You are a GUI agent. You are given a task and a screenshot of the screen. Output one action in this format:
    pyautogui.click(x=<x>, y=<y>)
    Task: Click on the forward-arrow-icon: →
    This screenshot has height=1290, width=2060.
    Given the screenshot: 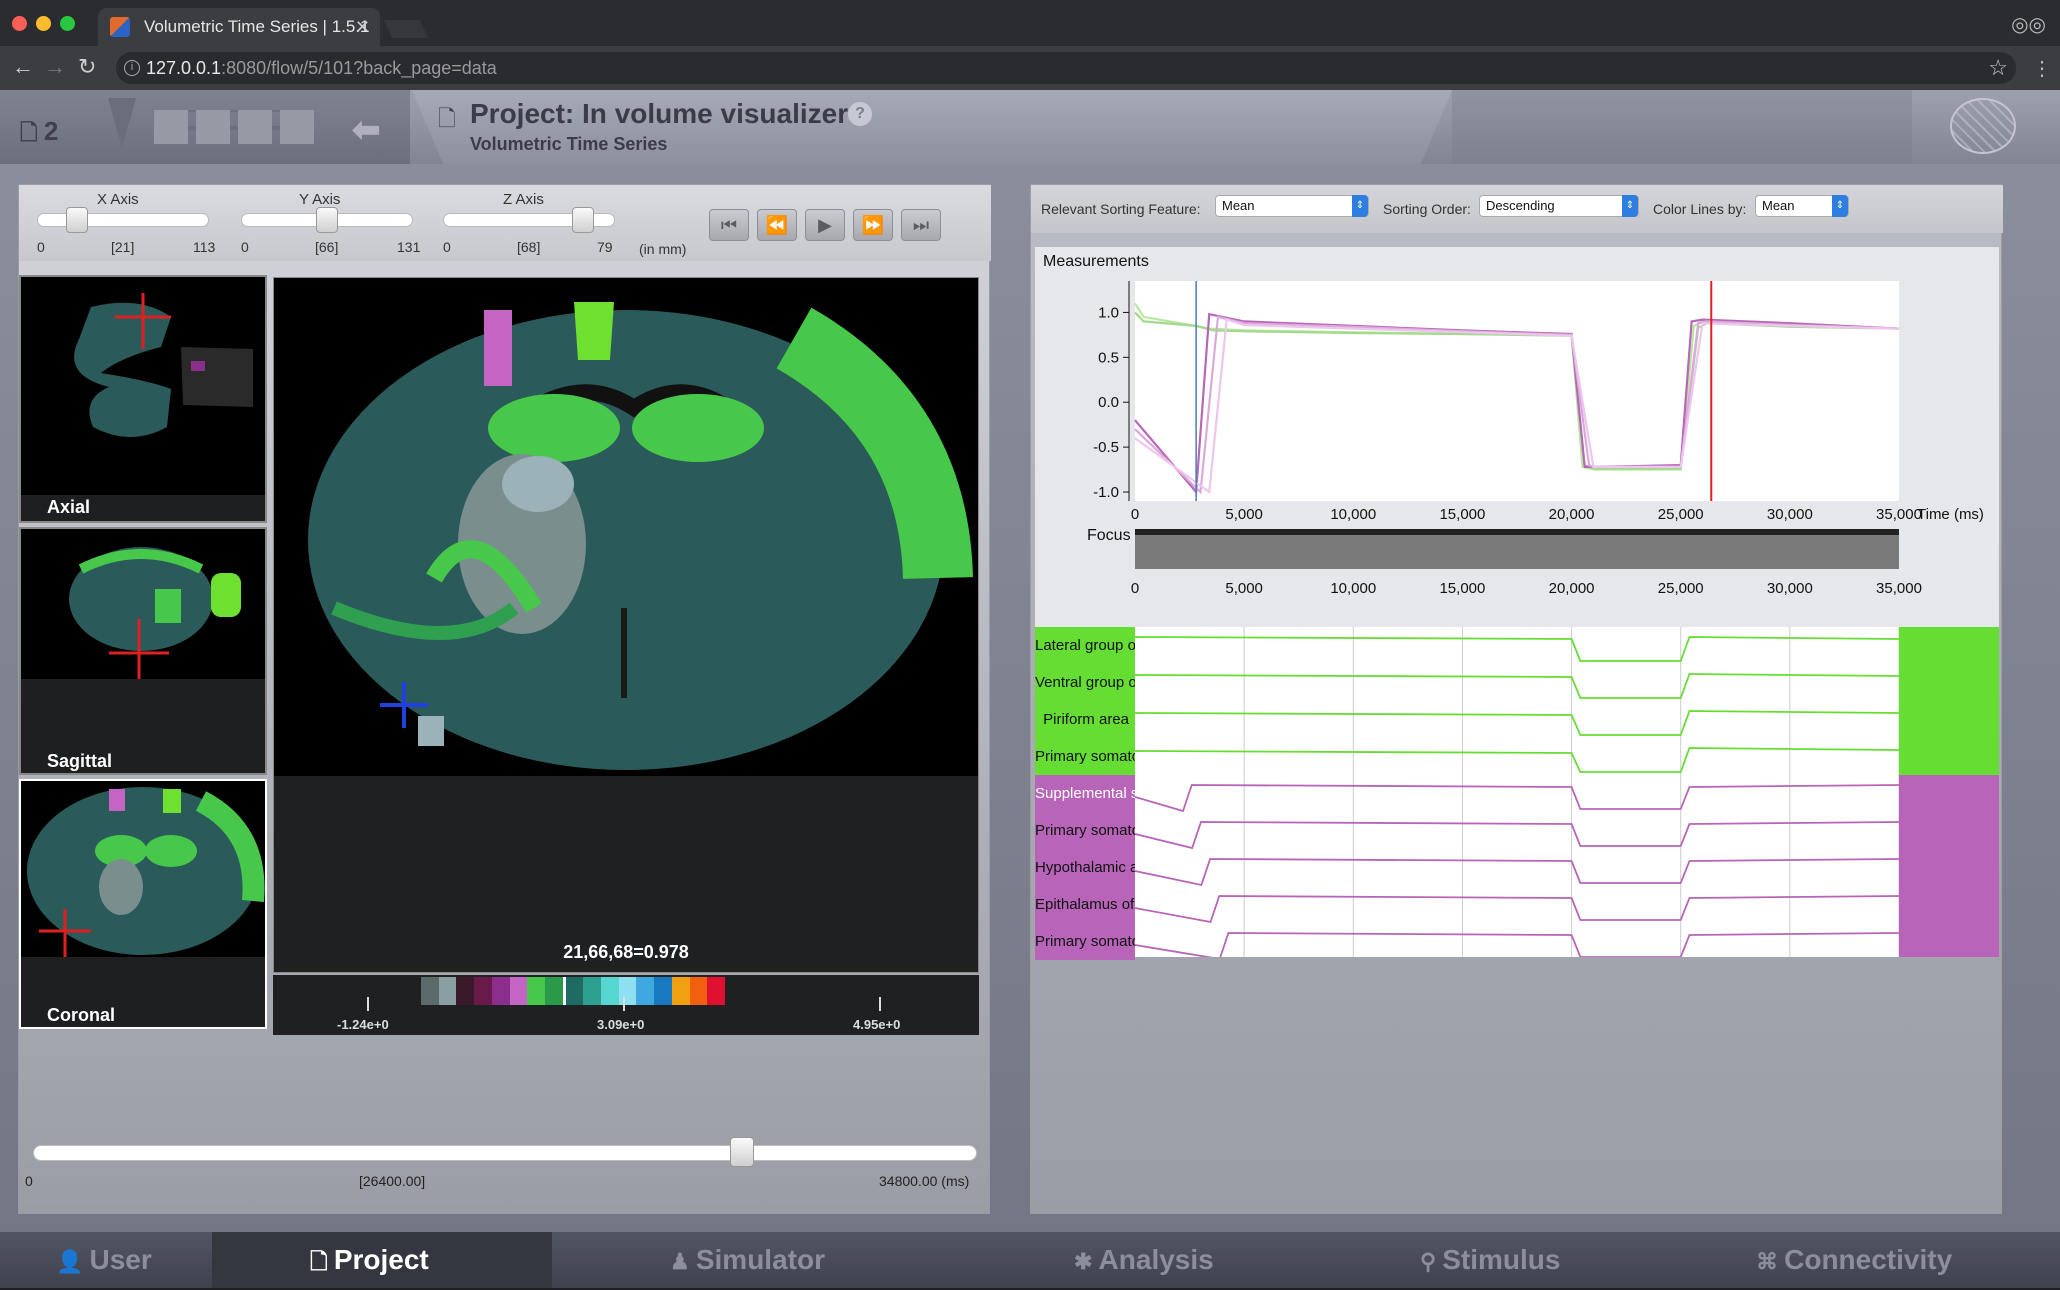 What is the action you would take?
    pyautogui.click(x=55, y=67)
    